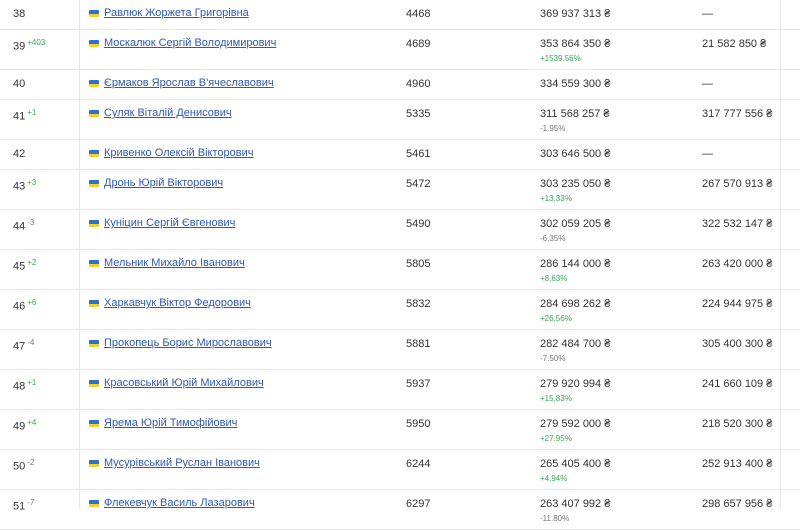  What do you see at coordinates (737, 264) in the screenshot?
I see `previous-income-value: 263 420 000 ₴` at bounding box center [737, 264].